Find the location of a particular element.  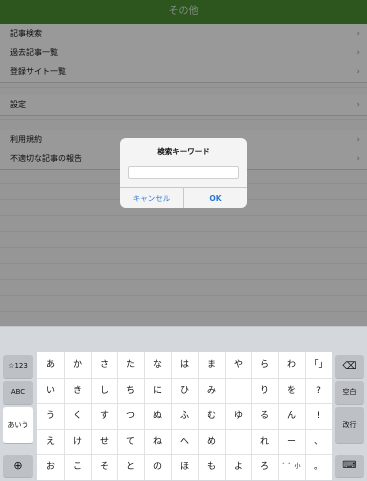

kana-key: る is located at coordinates (264, 416).